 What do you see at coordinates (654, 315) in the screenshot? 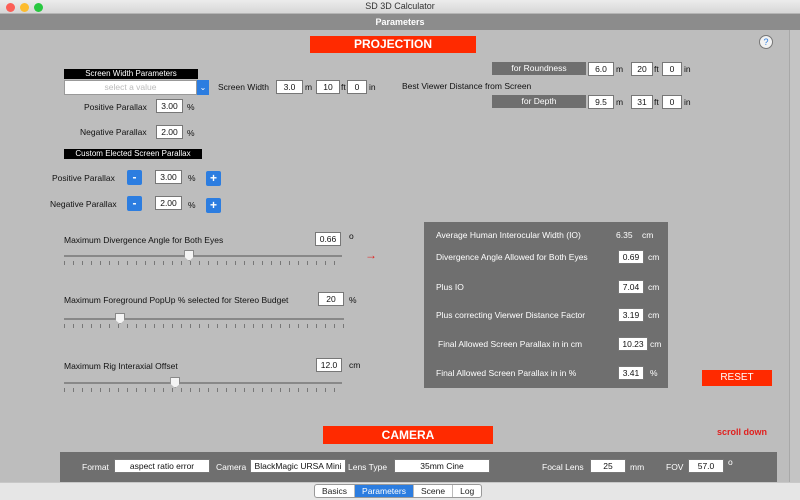
I see `factor-unit: cm` at bounding box center [654, 315].